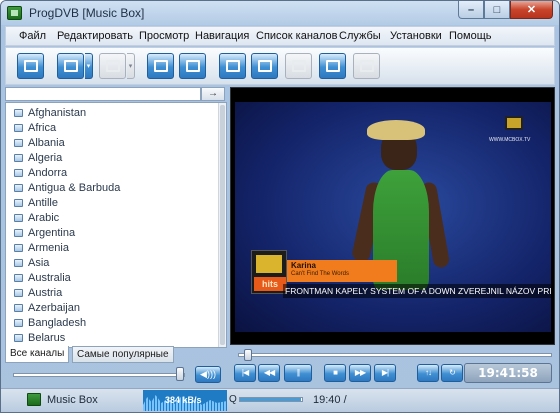 This screenshot has height=413, width=560. I want to click on scrollbar-thumb, so click(222, 225).